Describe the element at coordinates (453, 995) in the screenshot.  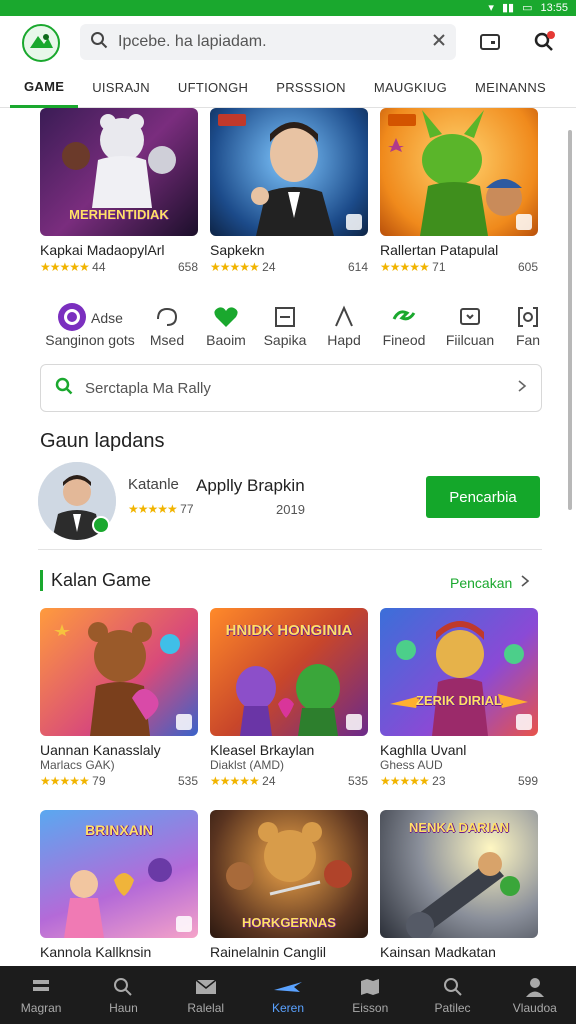
I see `nav-item-6: Patilec` at that location.